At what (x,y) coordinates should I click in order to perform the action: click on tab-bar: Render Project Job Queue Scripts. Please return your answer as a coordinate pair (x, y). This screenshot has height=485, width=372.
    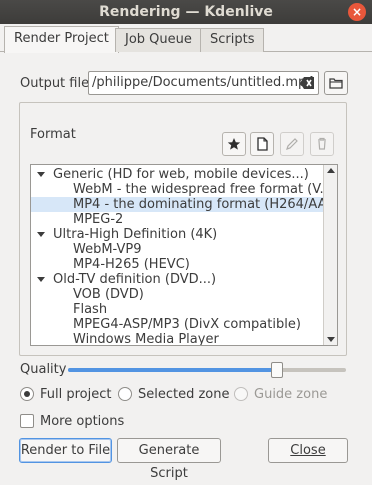
    Looking at the image, I should click on (186, 39).